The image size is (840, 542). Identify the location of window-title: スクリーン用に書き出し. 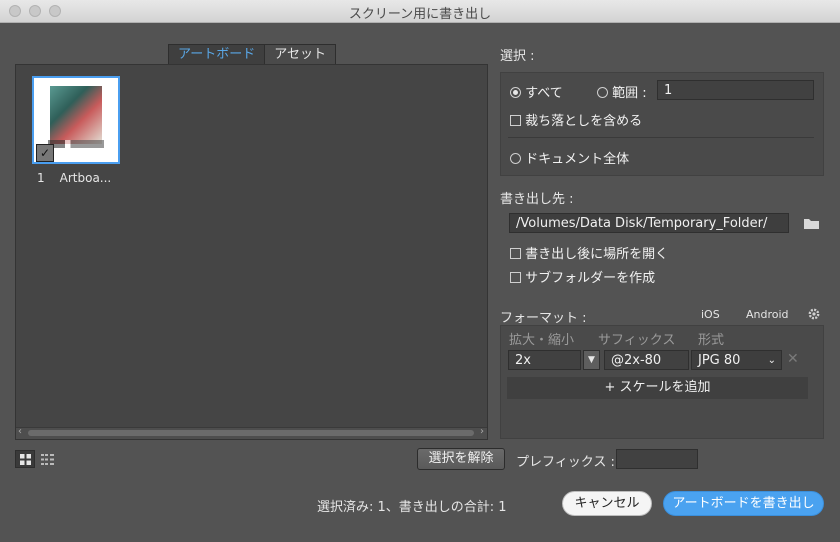
(420, 14).